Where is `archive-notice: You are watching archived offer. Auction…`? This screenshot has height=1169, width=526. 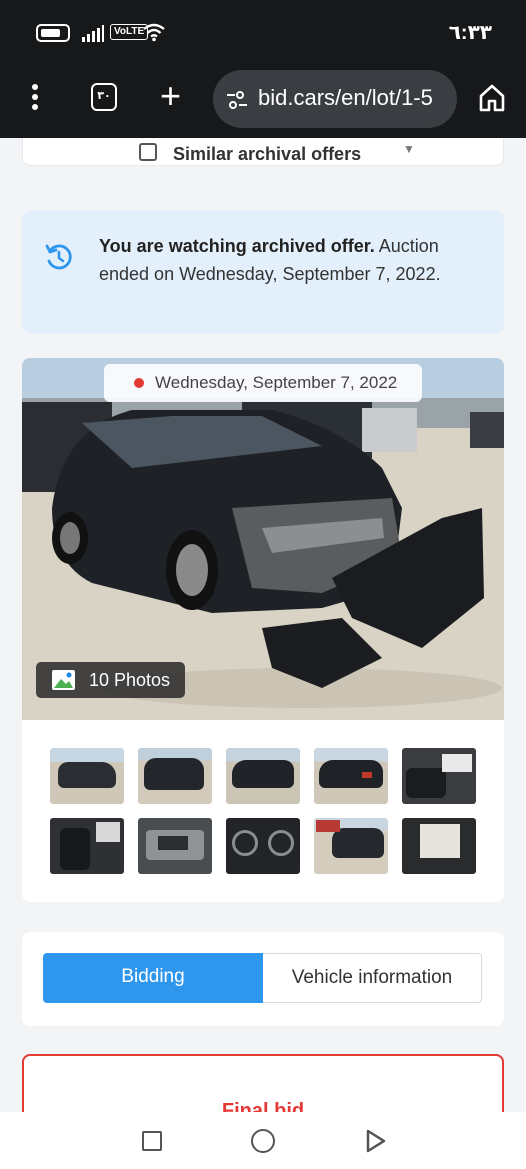 archive-notice: You are watching archived offer. Auction… is located at coordinates (263, 272).